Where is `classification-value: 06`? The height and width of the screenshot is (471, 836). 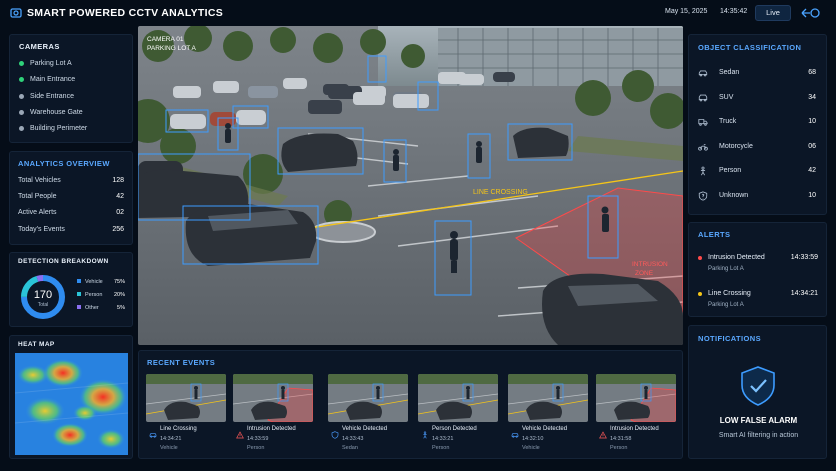
classification-value: 06 is located at coordinates (812, 146).